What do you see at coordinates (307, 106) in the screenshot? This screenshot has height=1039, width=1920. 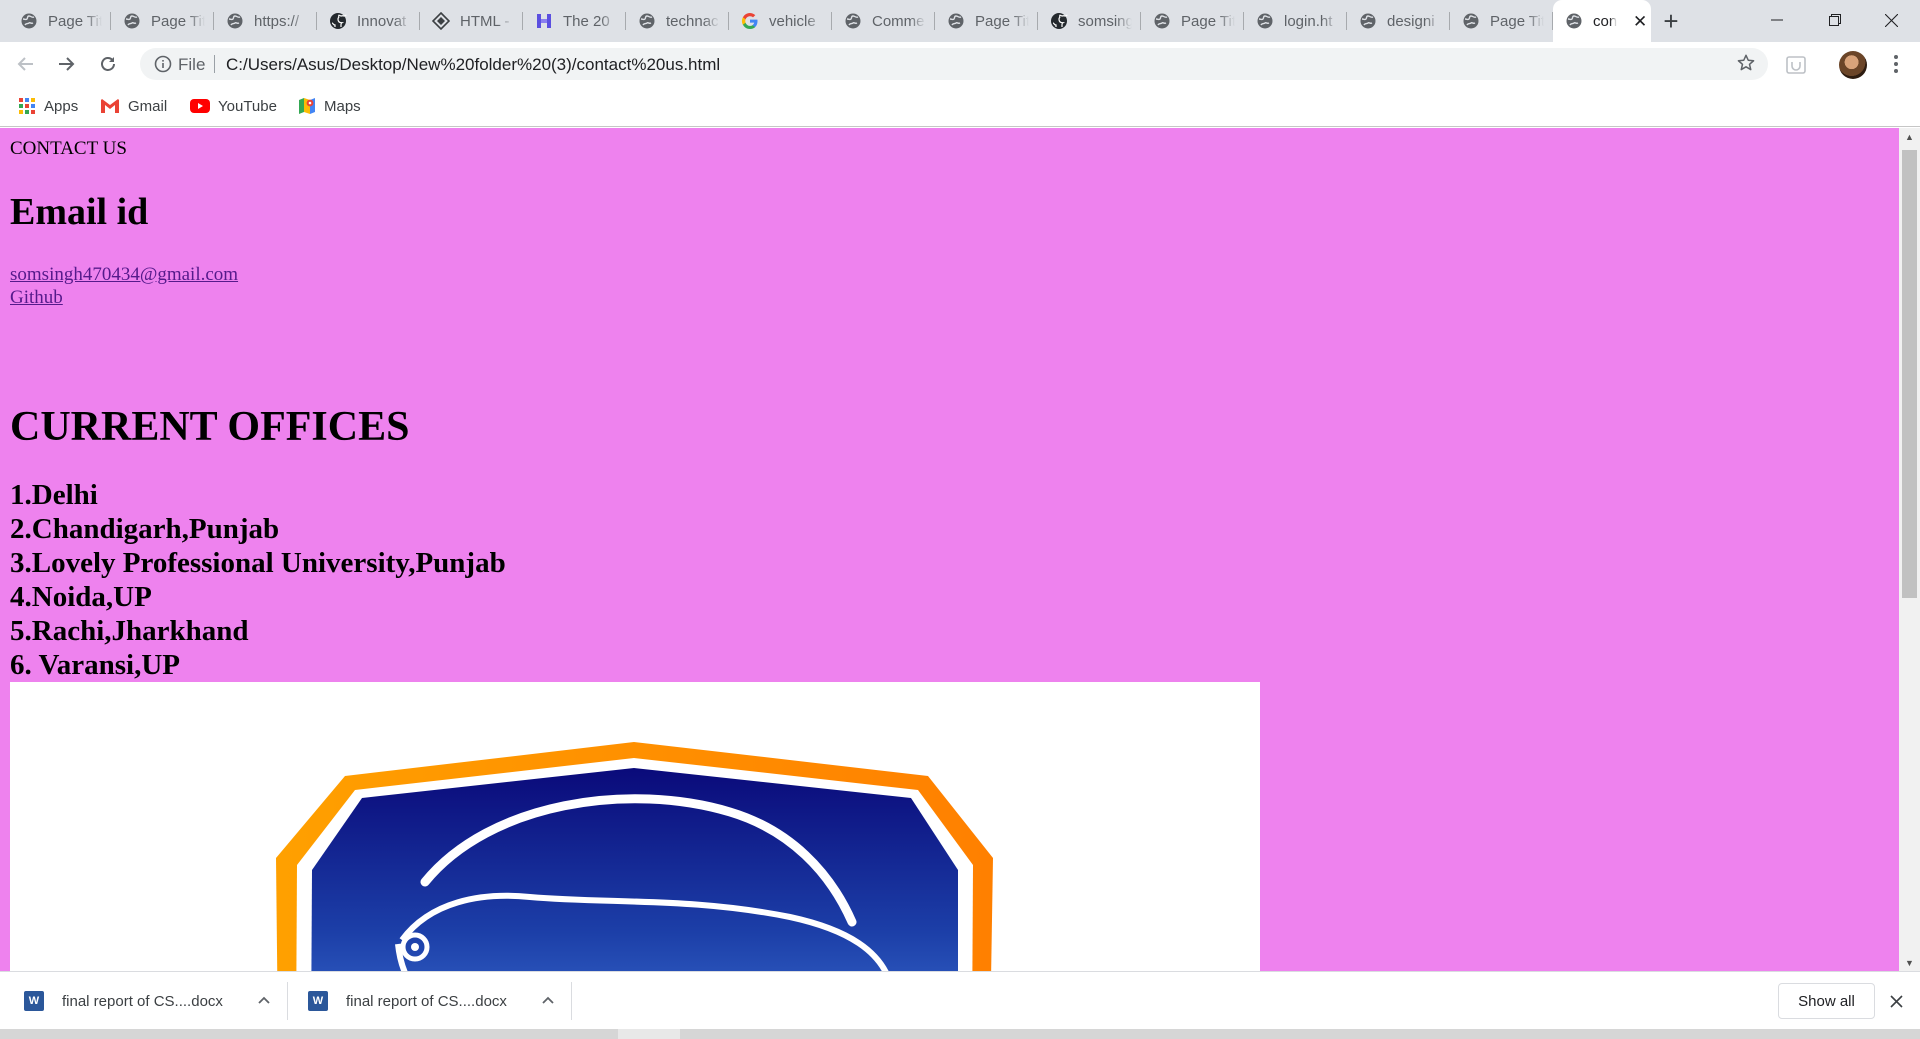 I see `maps-icon` at bounding box center [307, 106].